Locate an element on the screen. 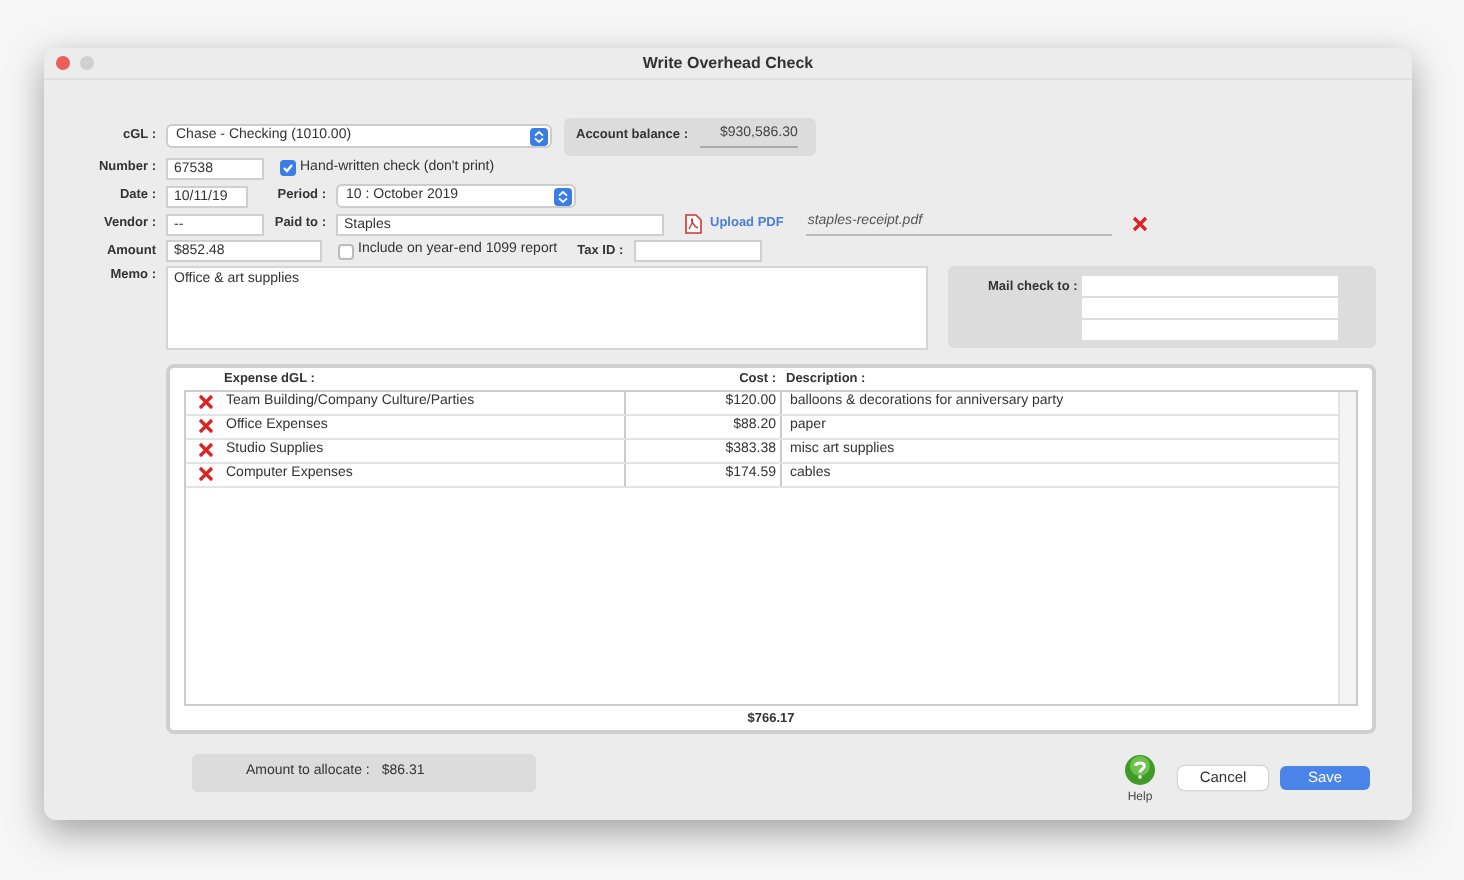 This screenshot has width=1464, height=880. pdf-icon is located at coordinates (693, 224).